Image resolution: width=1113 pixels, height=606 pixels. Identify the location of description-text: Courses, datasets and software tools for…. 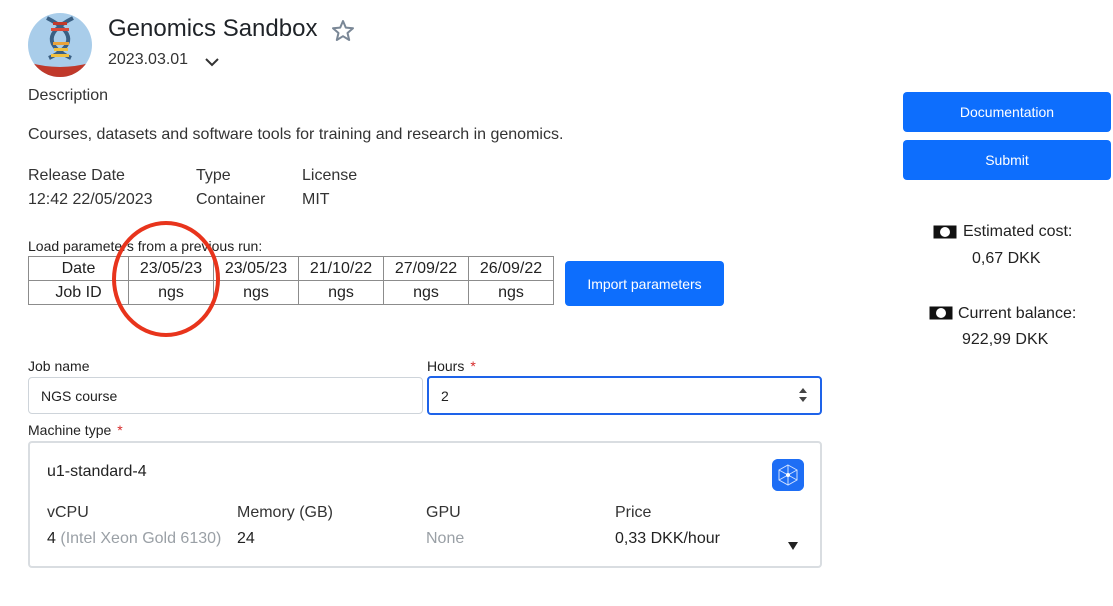
(296, 134).